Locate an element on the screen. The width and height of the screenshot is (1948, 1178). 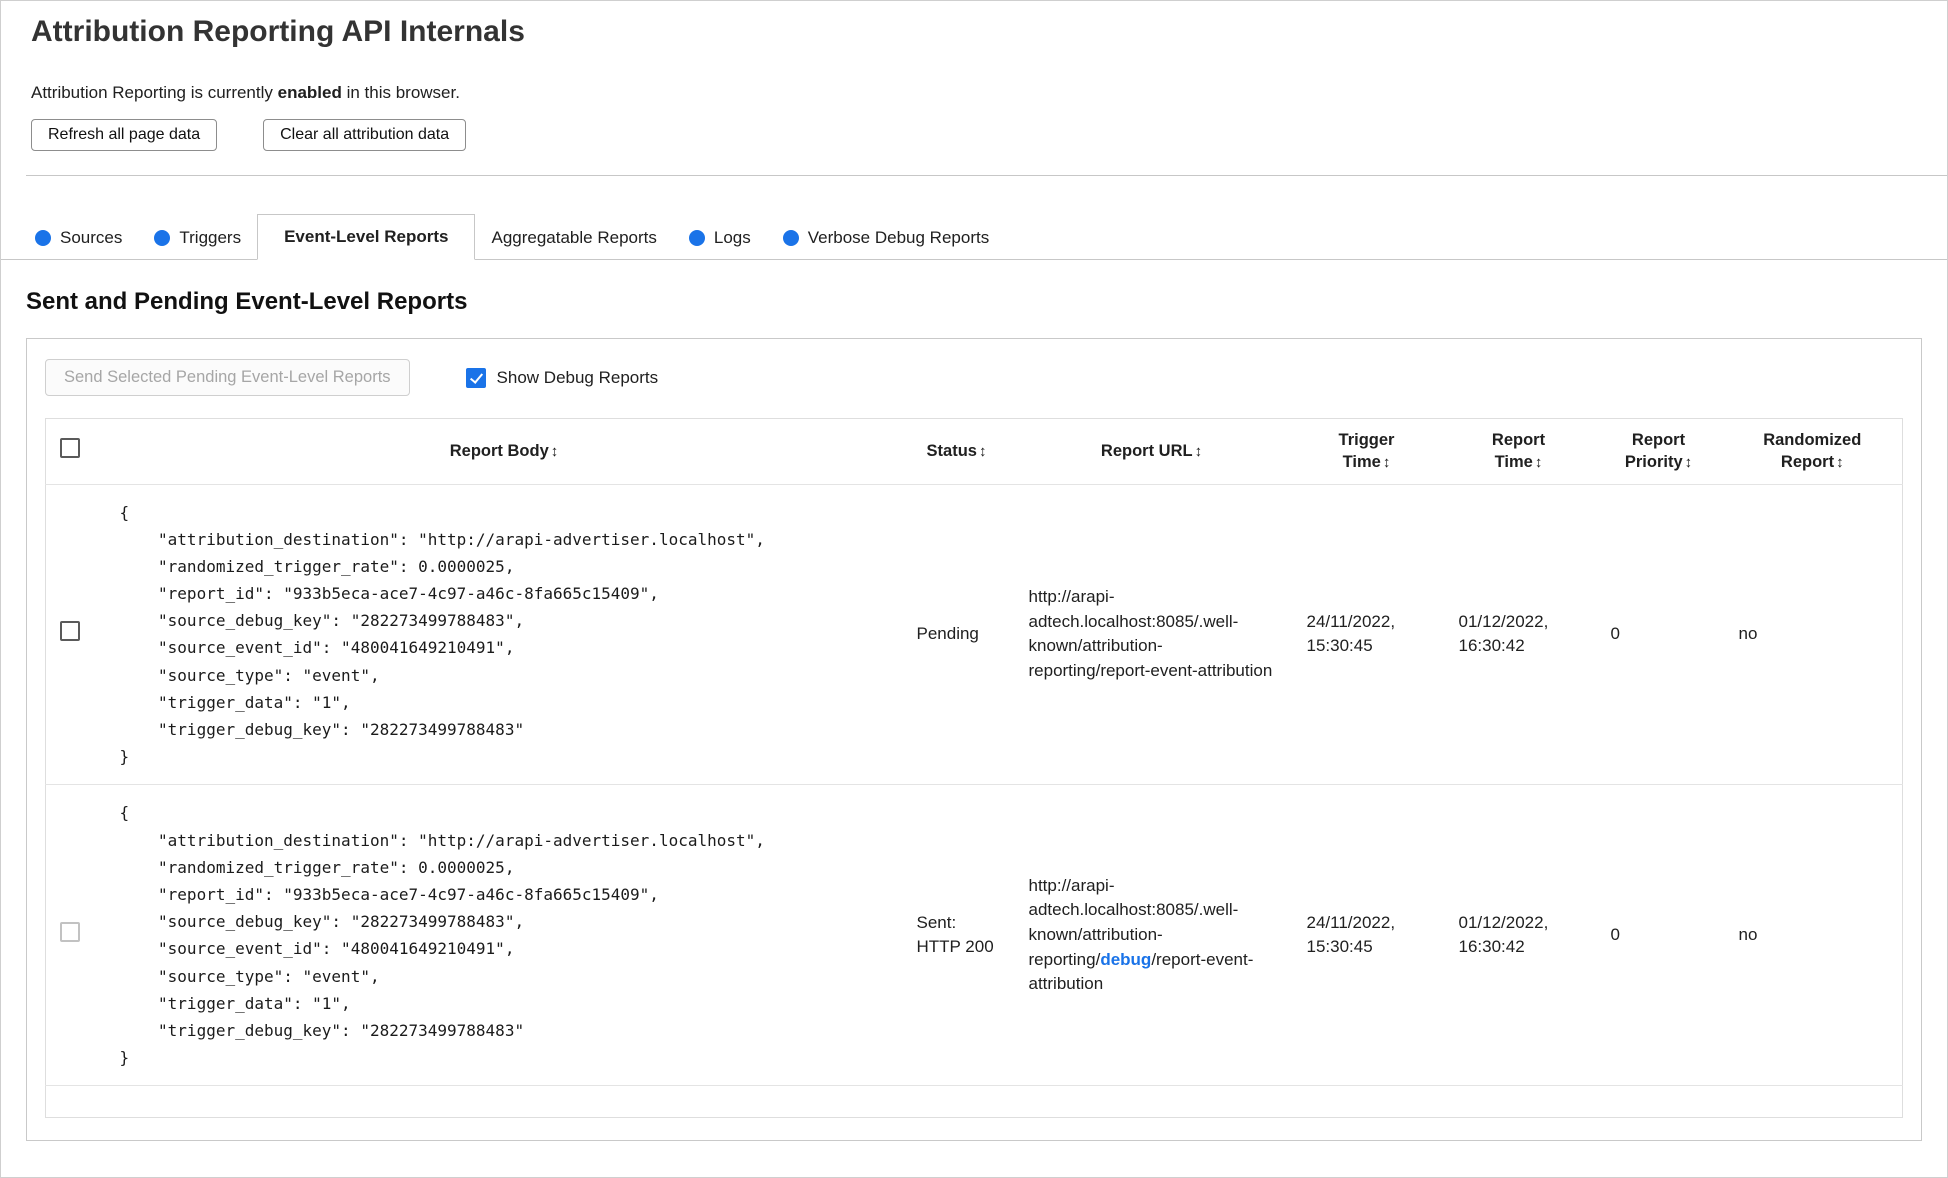
tab-label: Event-Level Reports is located at coordinates (366, 236).